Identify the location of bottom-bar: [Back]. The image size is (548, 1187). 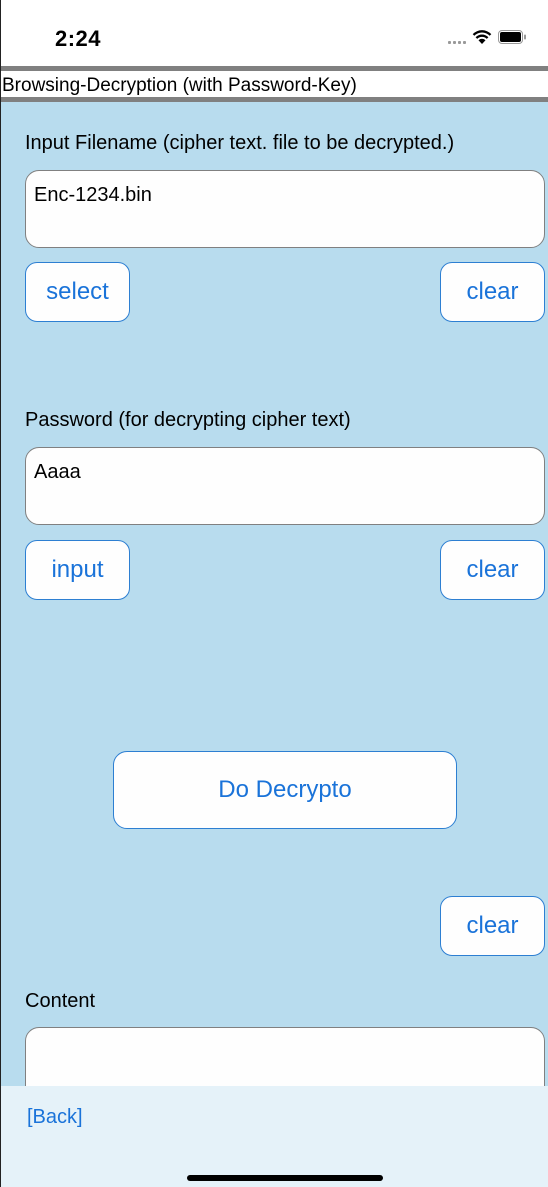
(274, 1136).